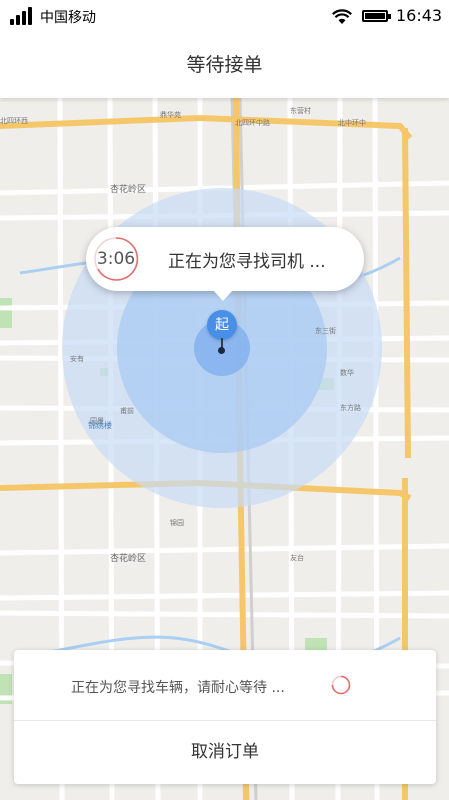  I want to click on battery-icon, so click(376, 16).